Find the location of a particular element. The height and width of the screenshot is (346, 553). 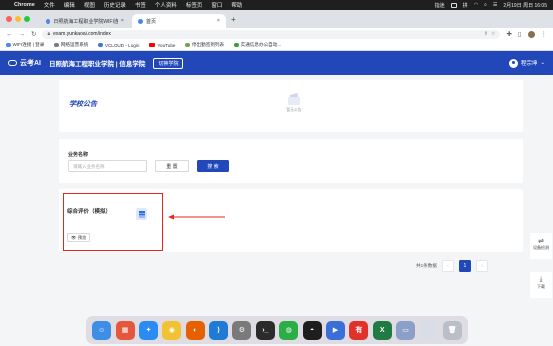

launchpad-icon: ▦ is located at coordinates (125, 330).